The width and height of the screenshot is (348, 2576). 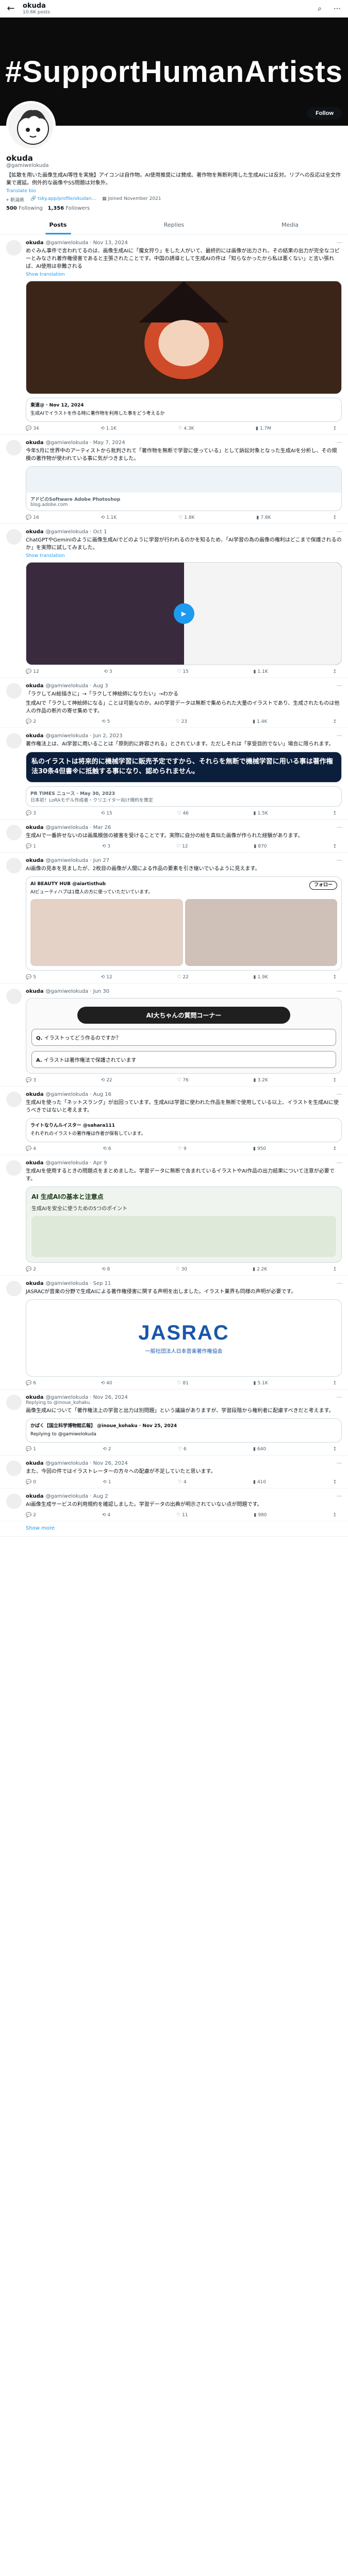 I want to click on back-arrow-icon: ←, so click(x=10, y=8).